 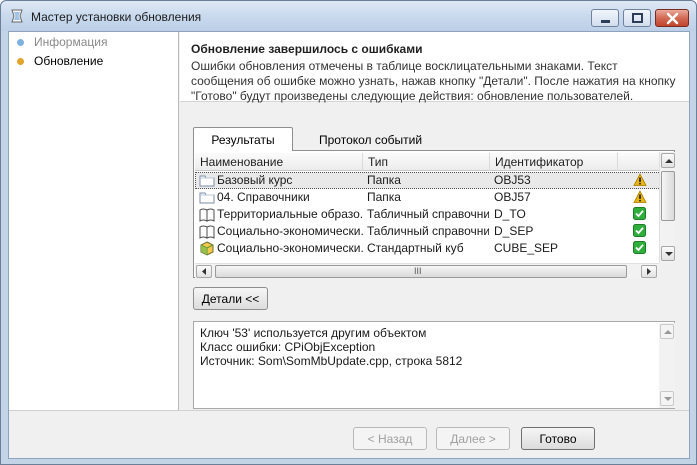 What do you see at coordinates (20, 42) in the screenshot?
I see `step-done-dot-icon` at bounding box center [20, 42].